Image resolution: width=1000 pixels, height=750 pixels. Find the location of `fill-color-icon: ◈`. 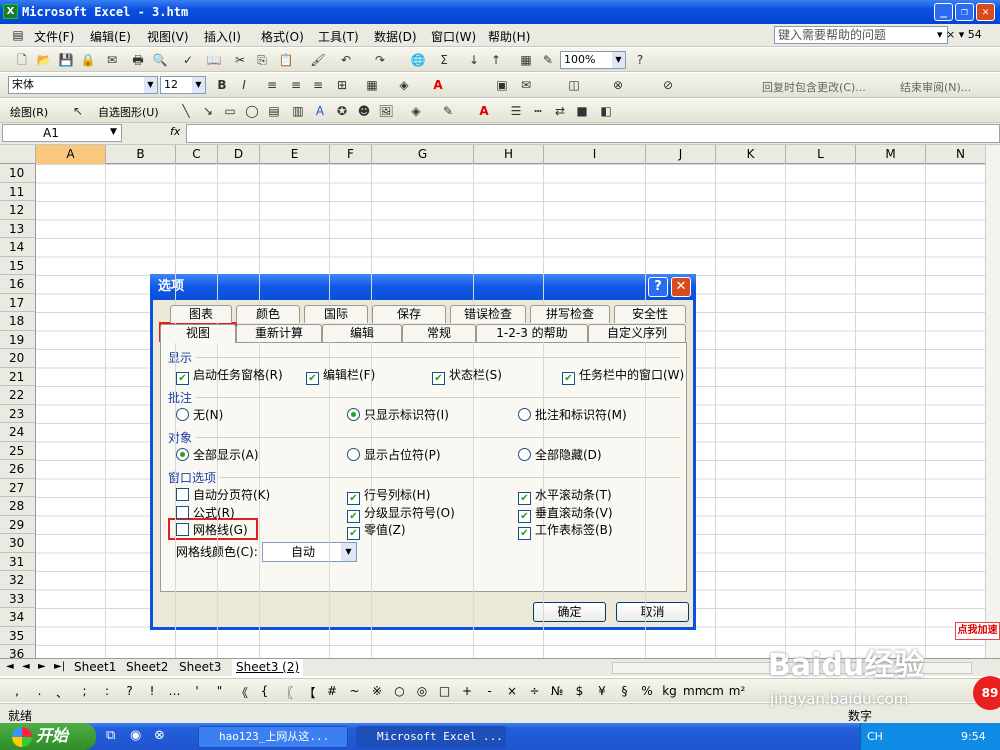

fill-color-icon: ◈ is located at coordinates (404, 85).